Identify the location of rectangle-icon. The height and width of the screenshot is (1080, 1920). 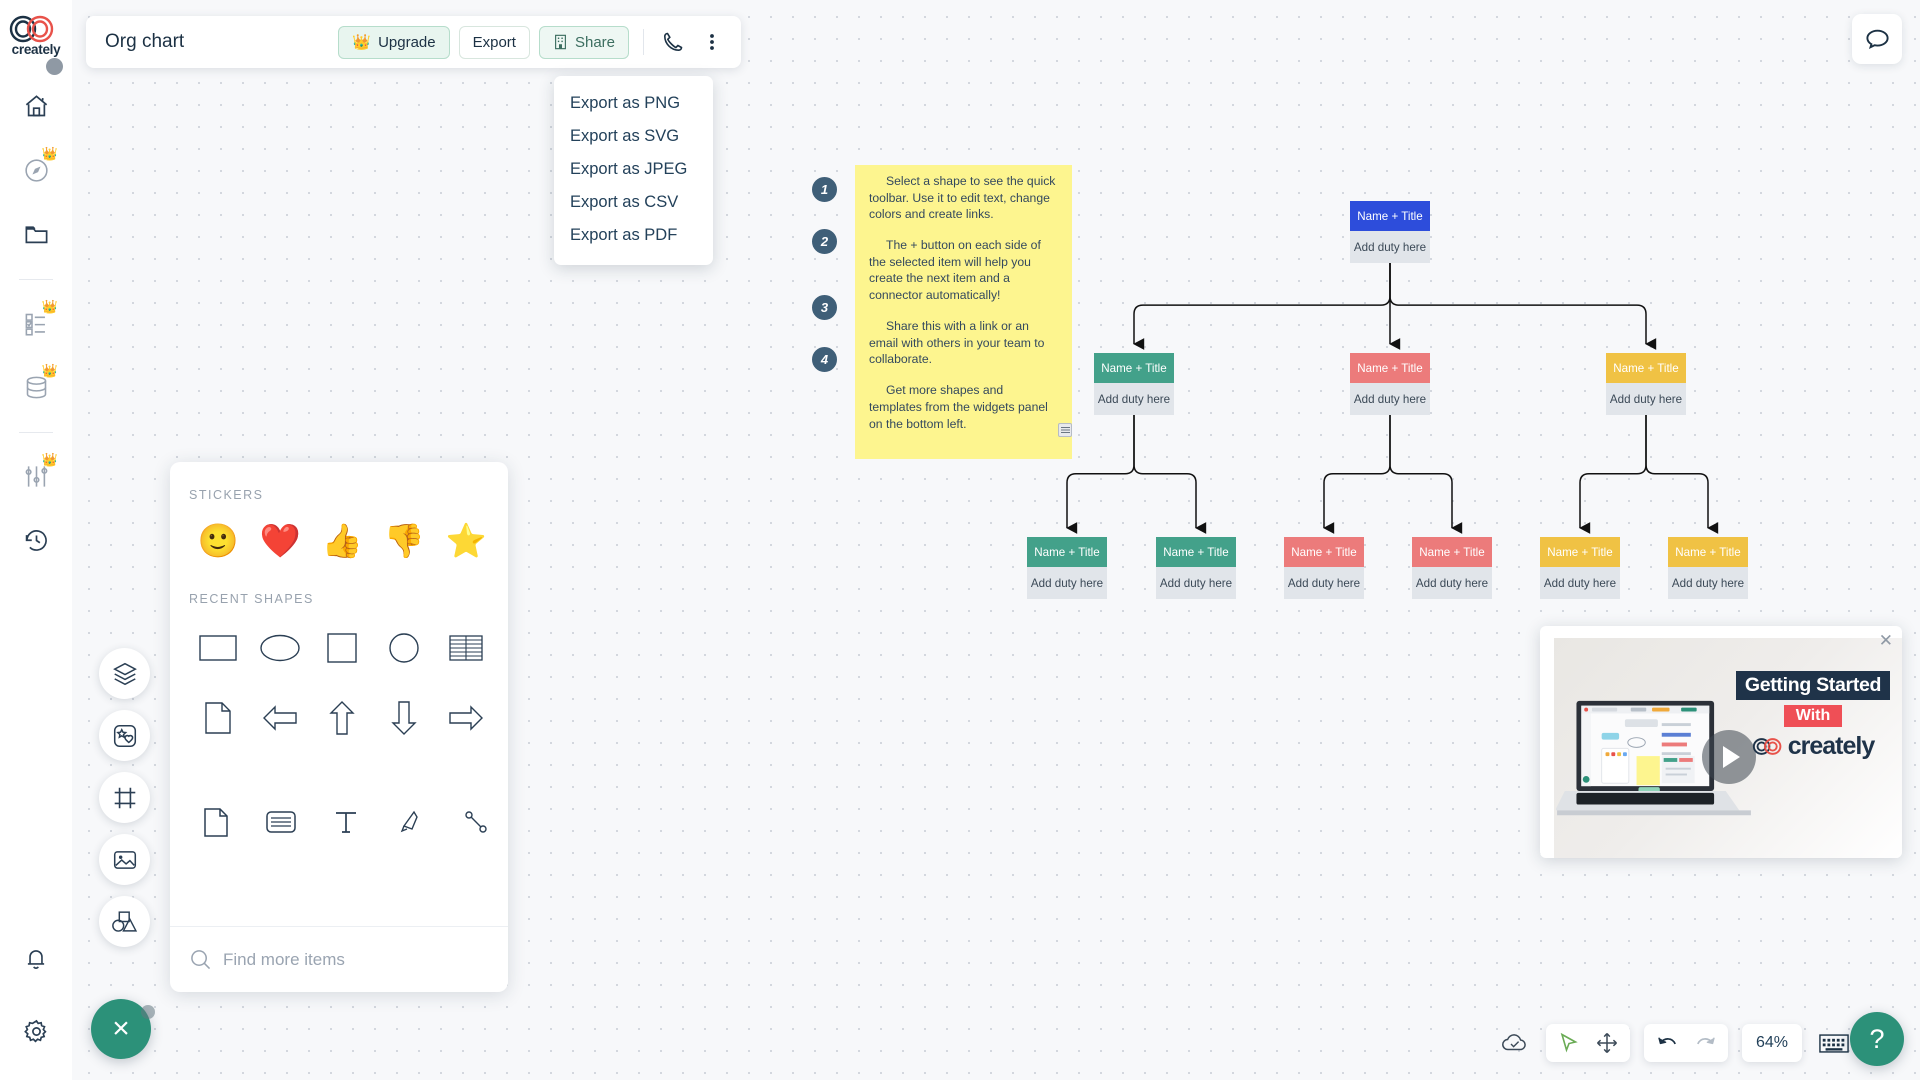
(218, 648).